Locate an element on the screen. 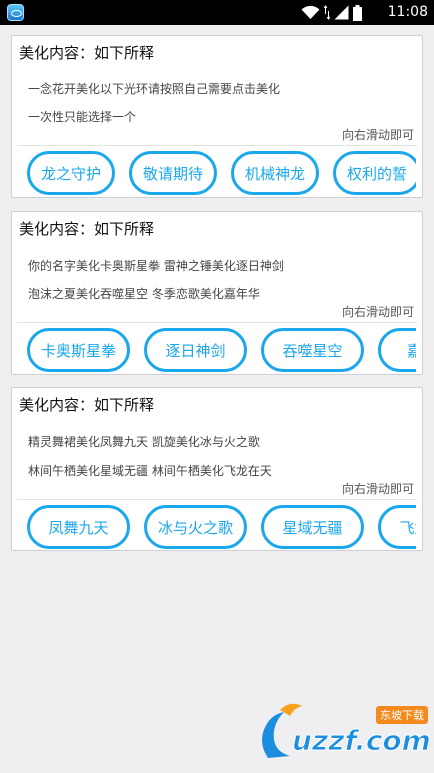  card-description-line-1: 你的名字美化卡奥斯星拳 雷神之锤美化逐日神剑 is located at coordinates (156, 266).